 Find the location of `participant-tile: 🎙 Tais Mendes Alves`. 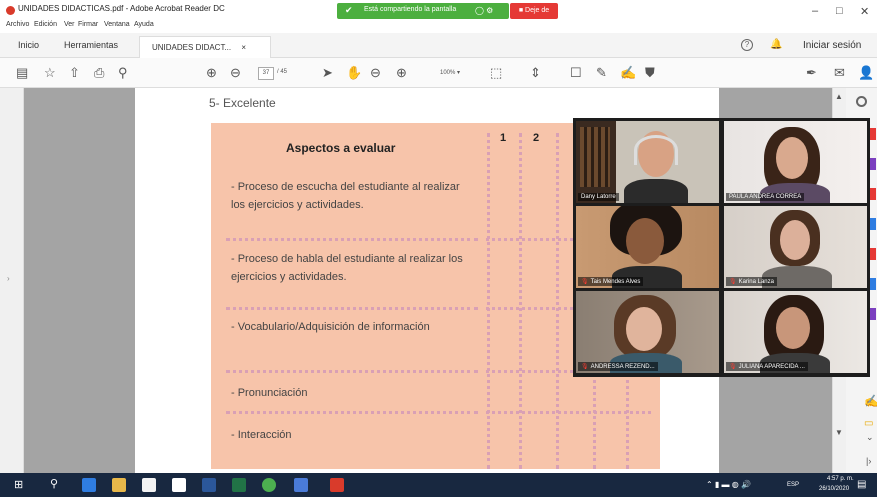

participant-tile: 🎙 Tais Mendes Alves is located at coordinates (647, 247).